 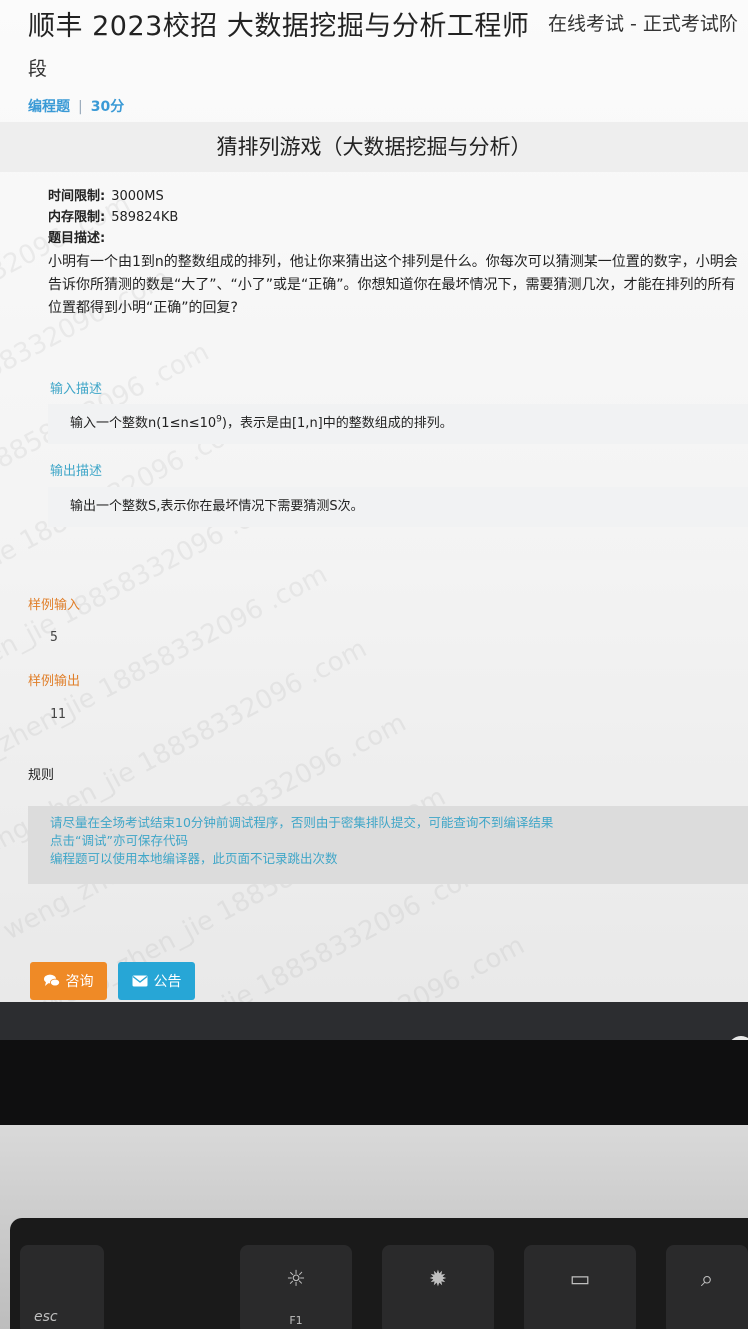 What do you see at coordinates (51, 980) in the screenshot?
I see `chat-bubbles-icon` at bounding box center [51, 980].